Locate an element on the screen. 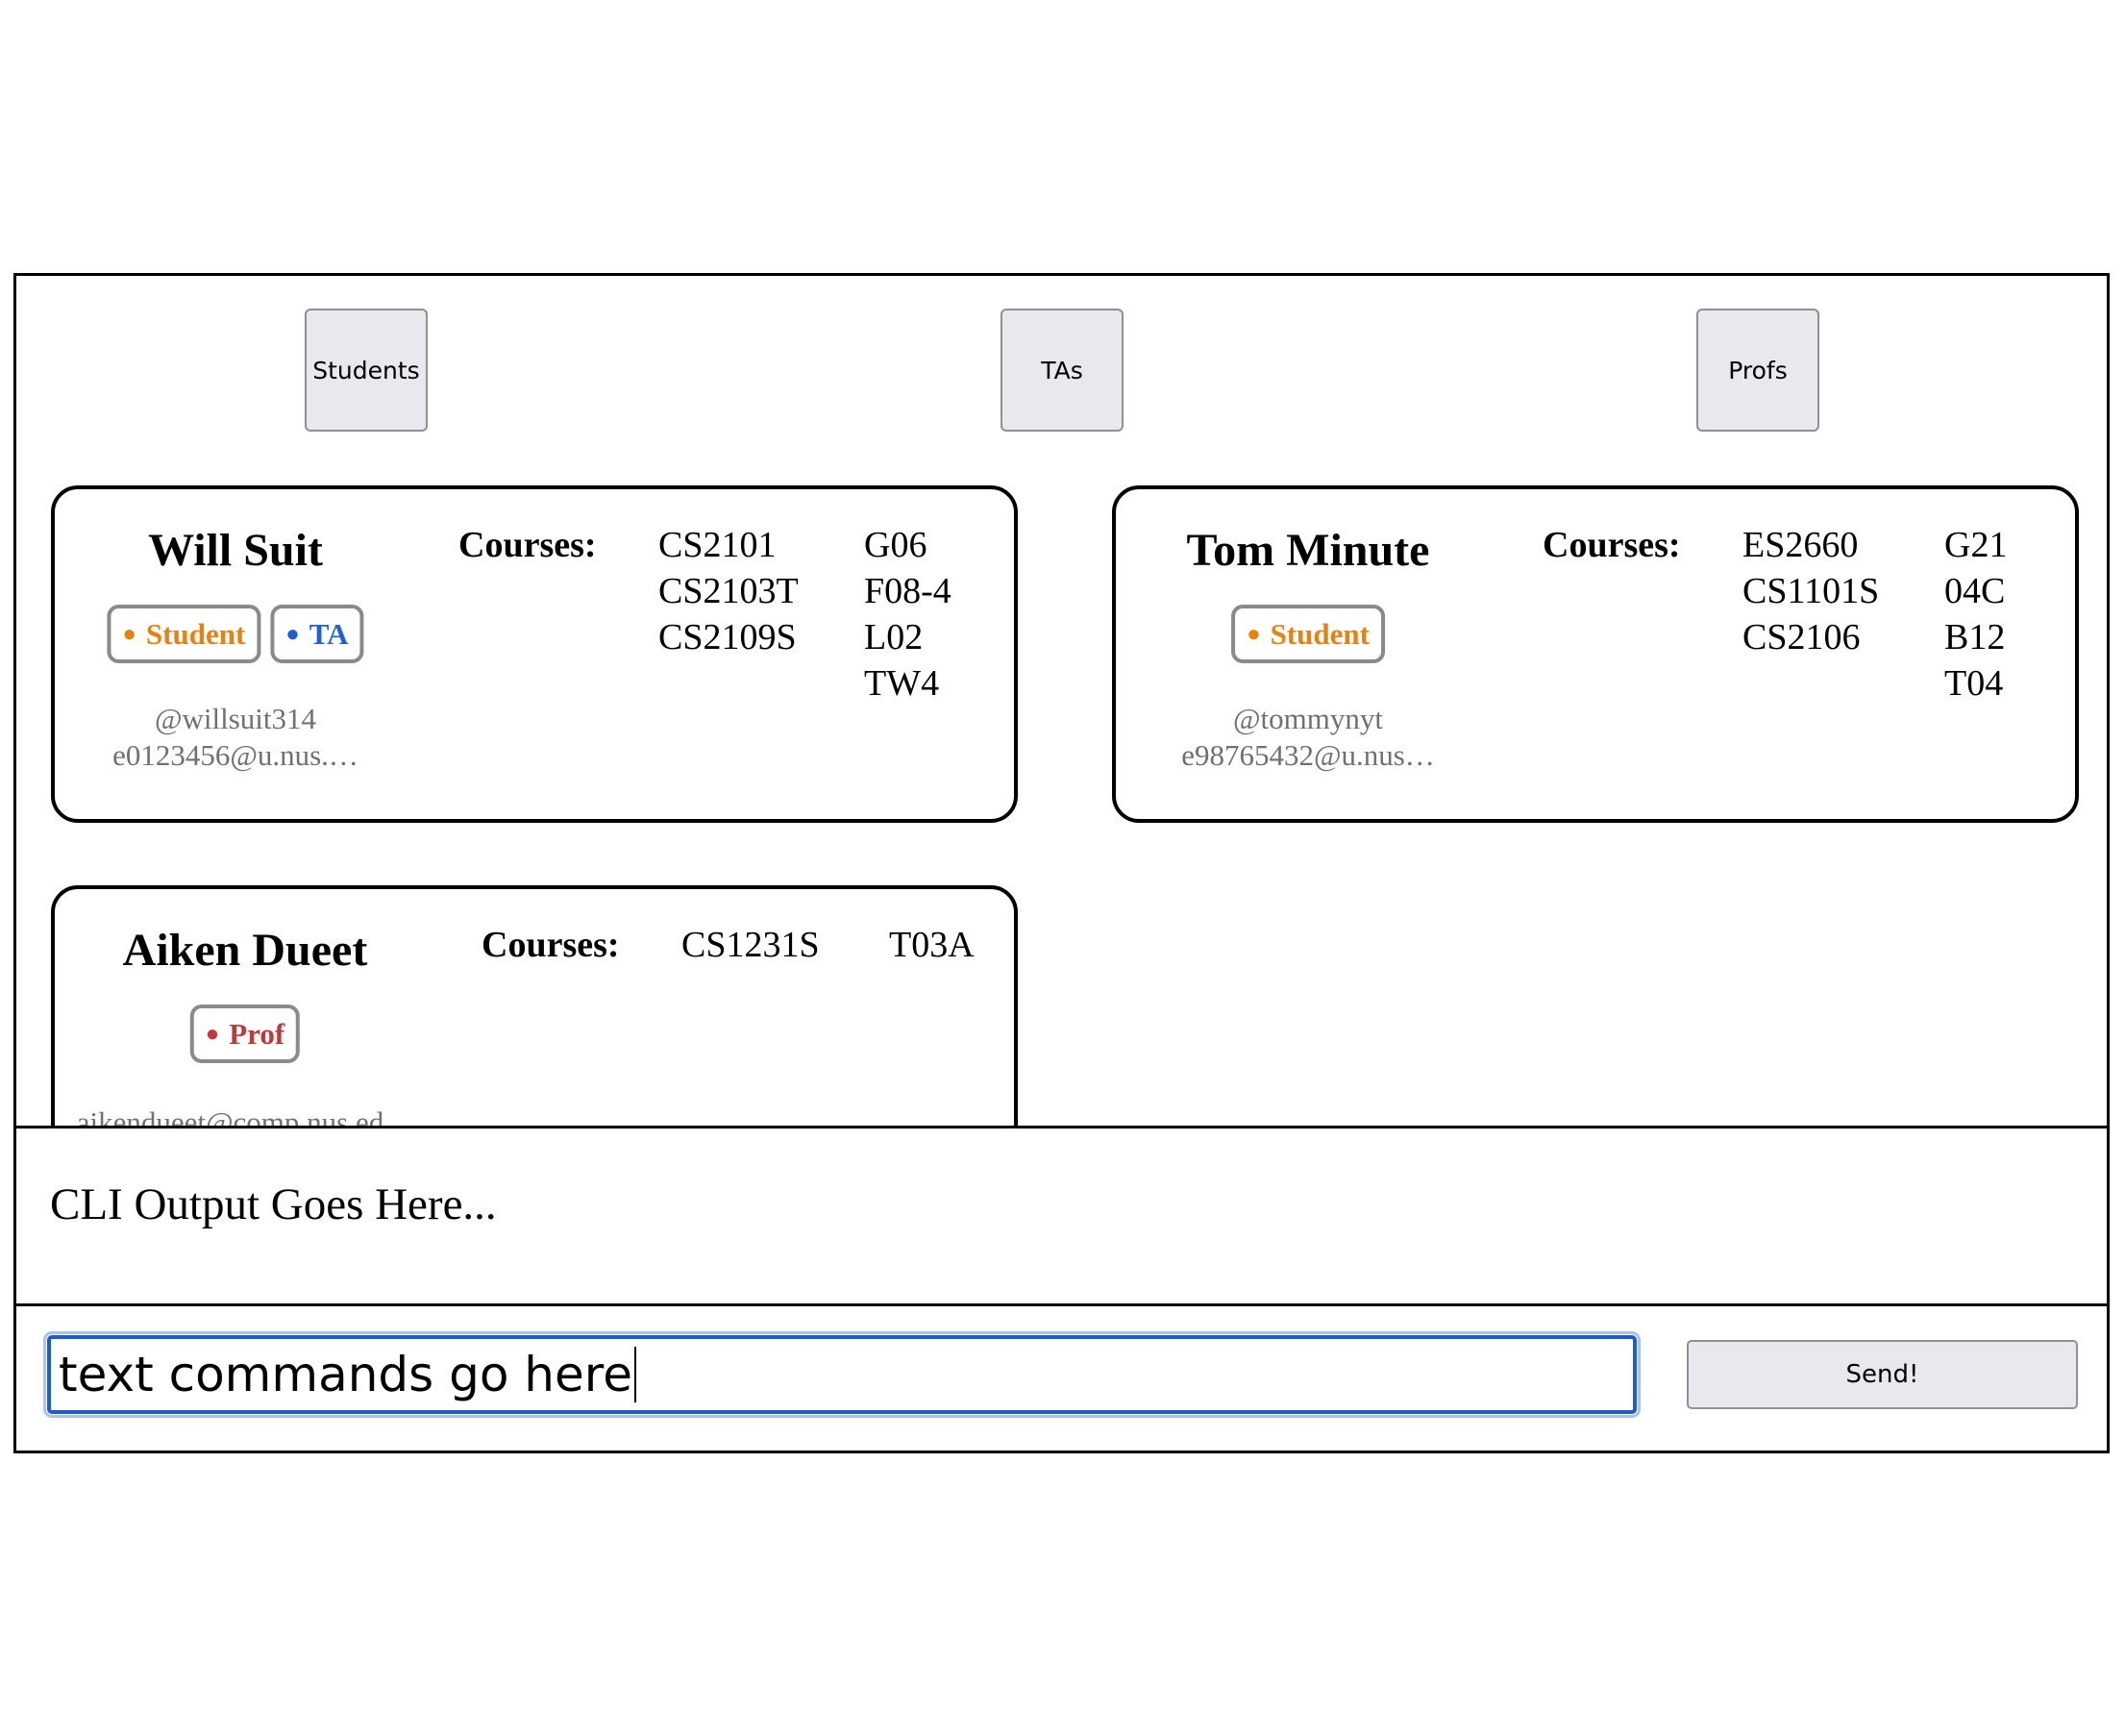 The image size is (2125, 1736). username: @willsuit314 is located at coordinates (235, 718).